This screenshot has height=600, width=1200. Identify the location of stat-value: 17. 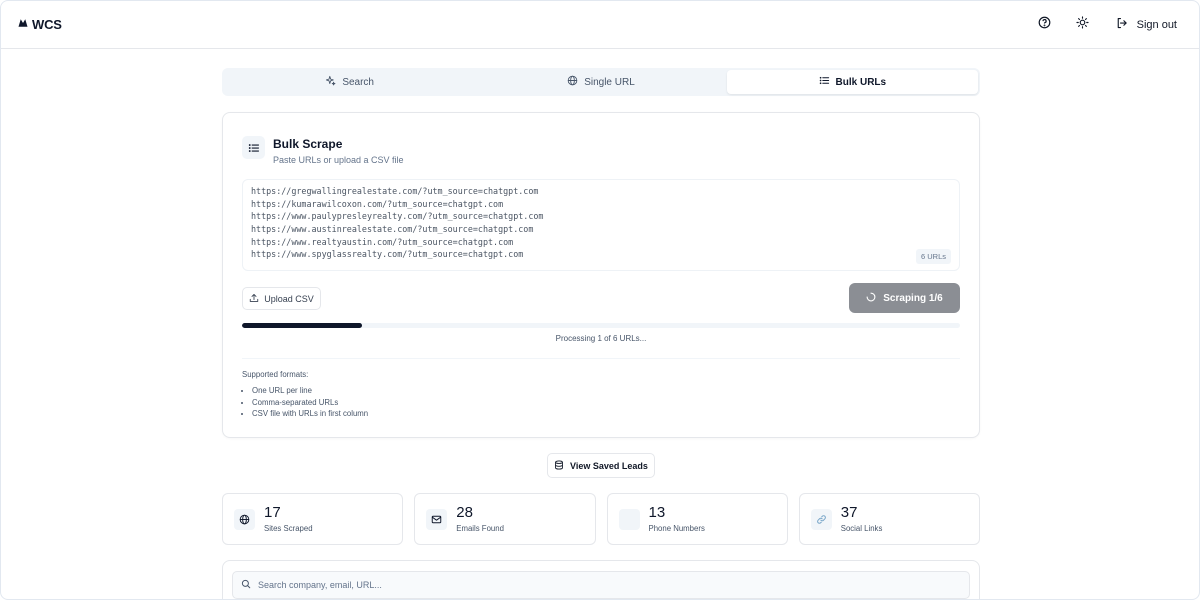
(272, 512).